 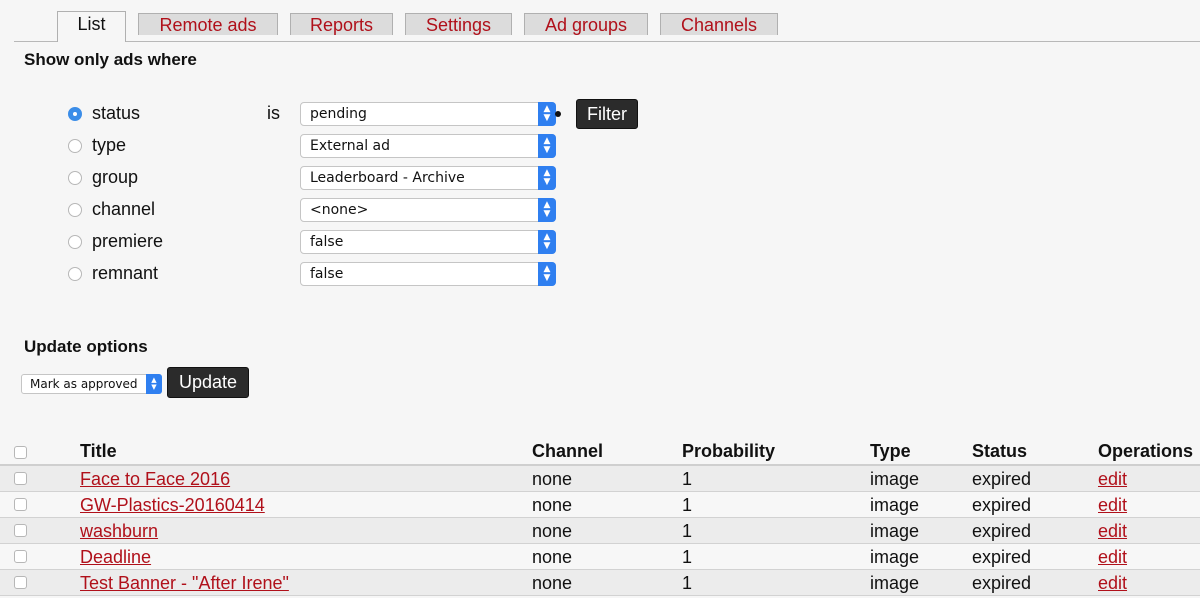 What do you see at coordinates (428, 146) in the screenshot?
I see `type-select: External ad ▲ ▼` at bounding box center [428, 146].